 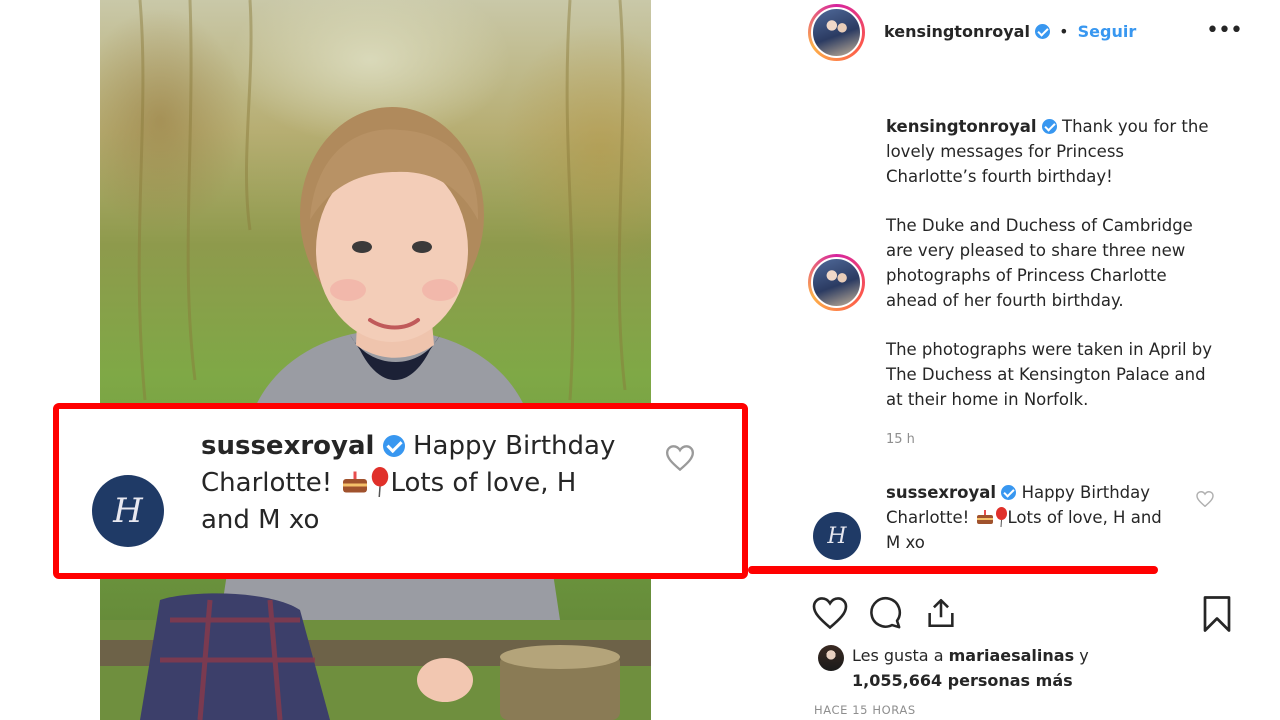 I want to click on sussex-monogram-large: H, so click(x=128, y=511).